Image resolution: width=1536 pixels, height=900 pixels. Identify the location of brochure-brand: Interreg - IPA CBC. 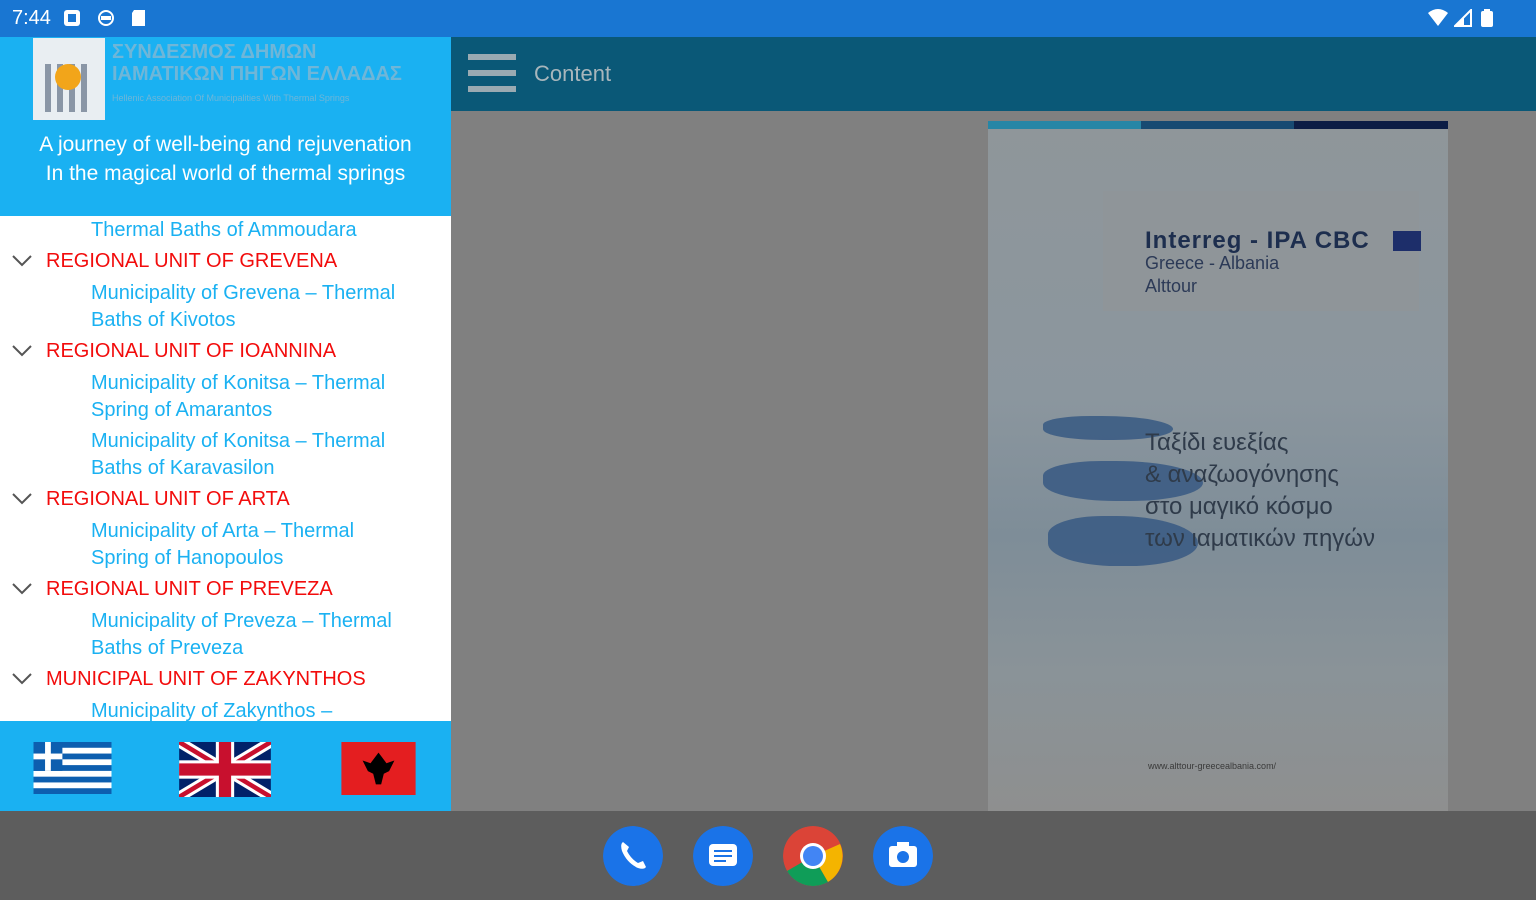
(1257, 240).